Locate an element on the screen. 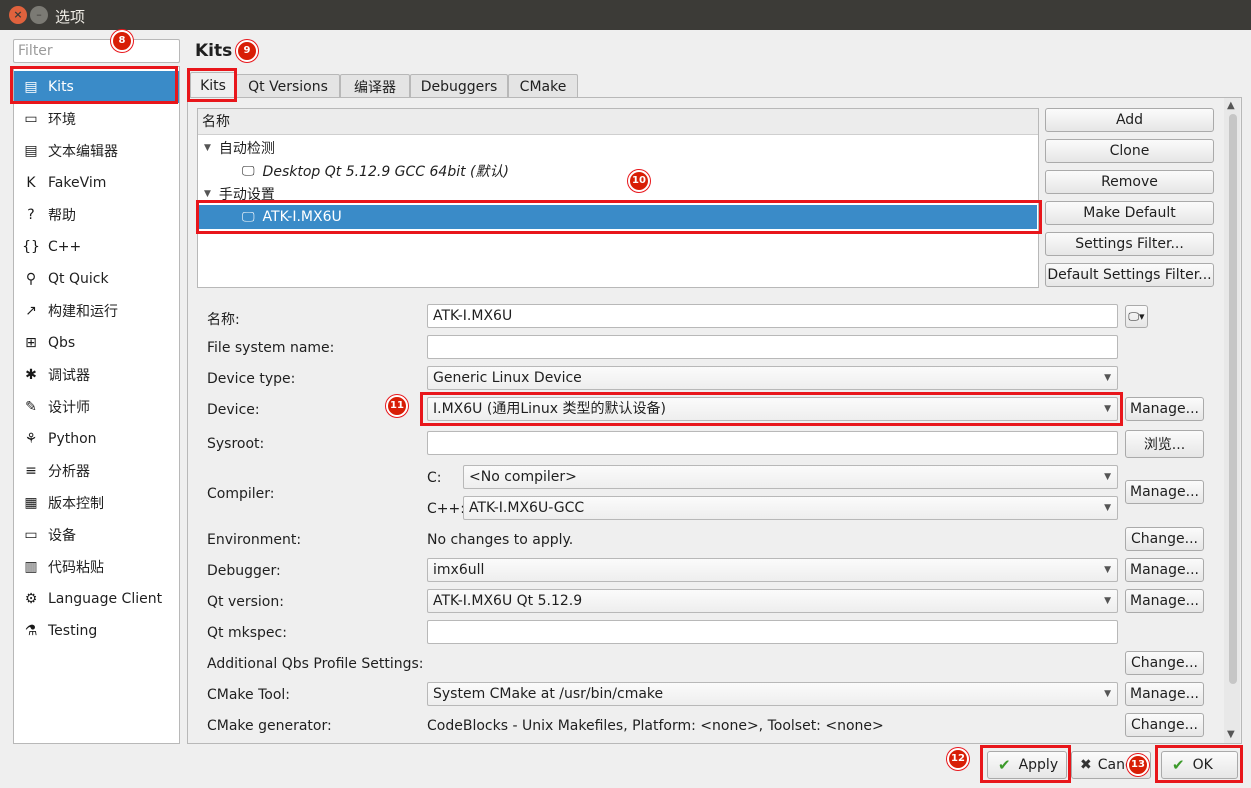  device-icon-picker: 🖵▾ is located at coordinates (1136, 316).